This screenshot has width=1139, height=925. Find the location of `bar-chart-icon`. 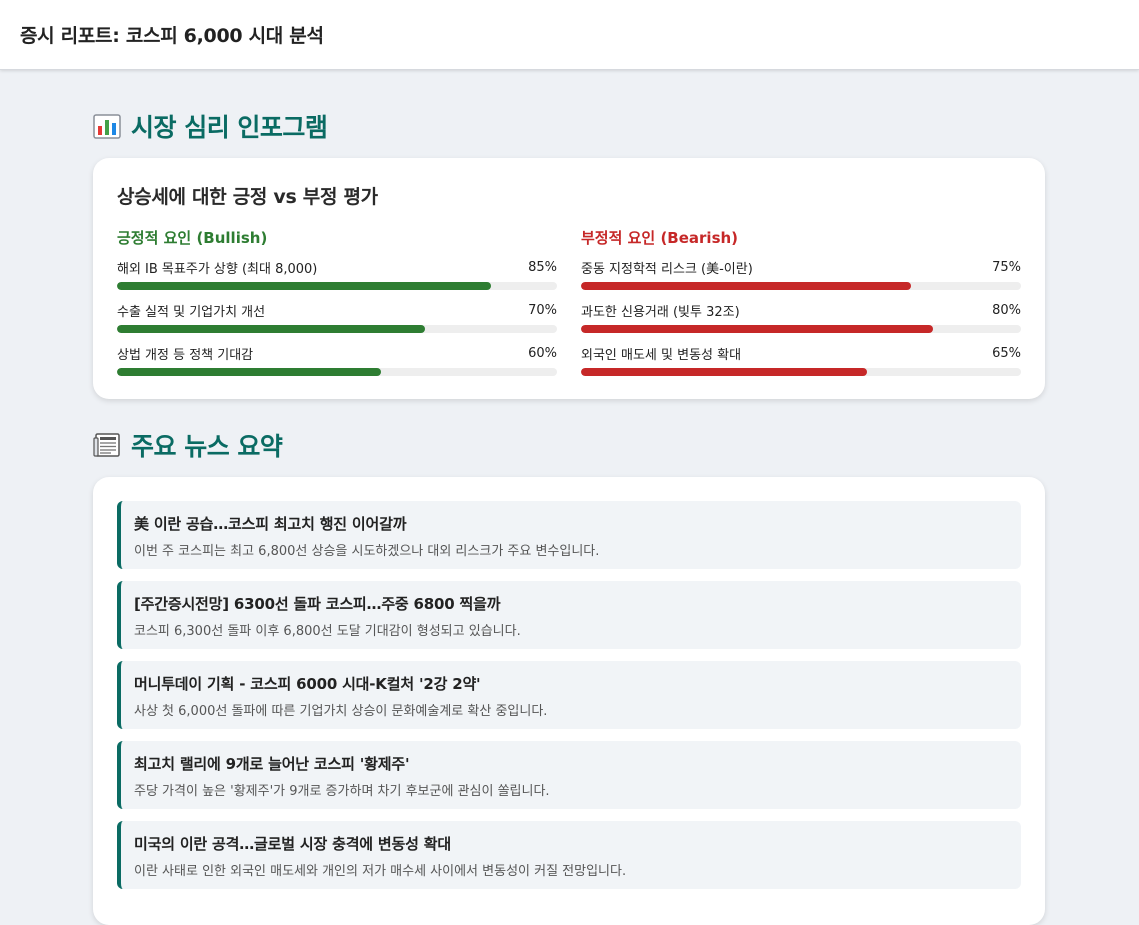

bar-chart-icon is located at coordinates (107, 126).